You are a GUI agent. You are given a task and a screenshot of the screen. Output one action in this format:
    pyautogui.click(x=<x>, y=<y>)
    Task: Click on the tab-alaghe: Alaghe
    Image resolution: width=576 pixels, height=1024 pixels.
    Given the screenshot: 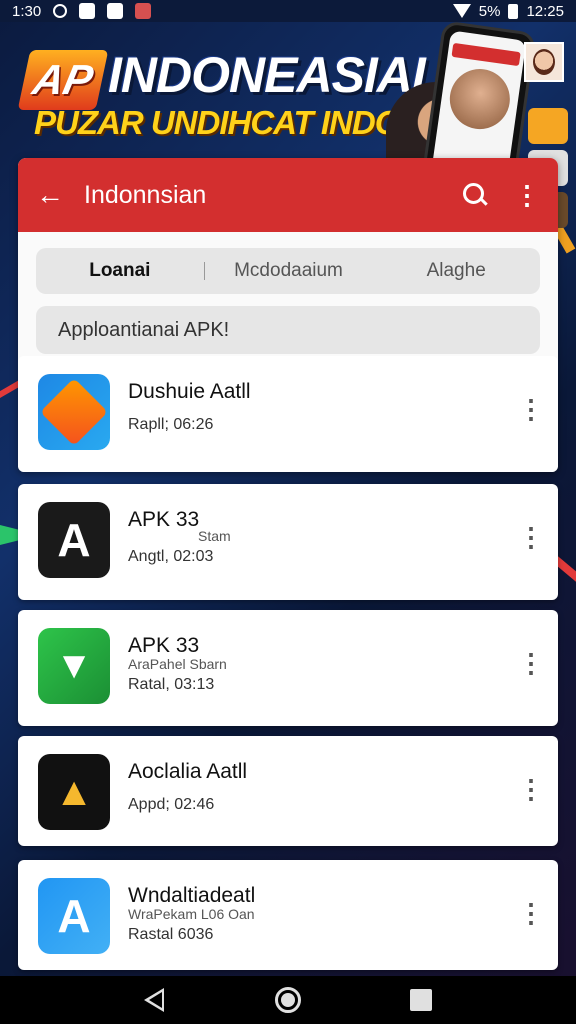 What is the action you would take?
    pyautogui.click(x=456, y=271)
    